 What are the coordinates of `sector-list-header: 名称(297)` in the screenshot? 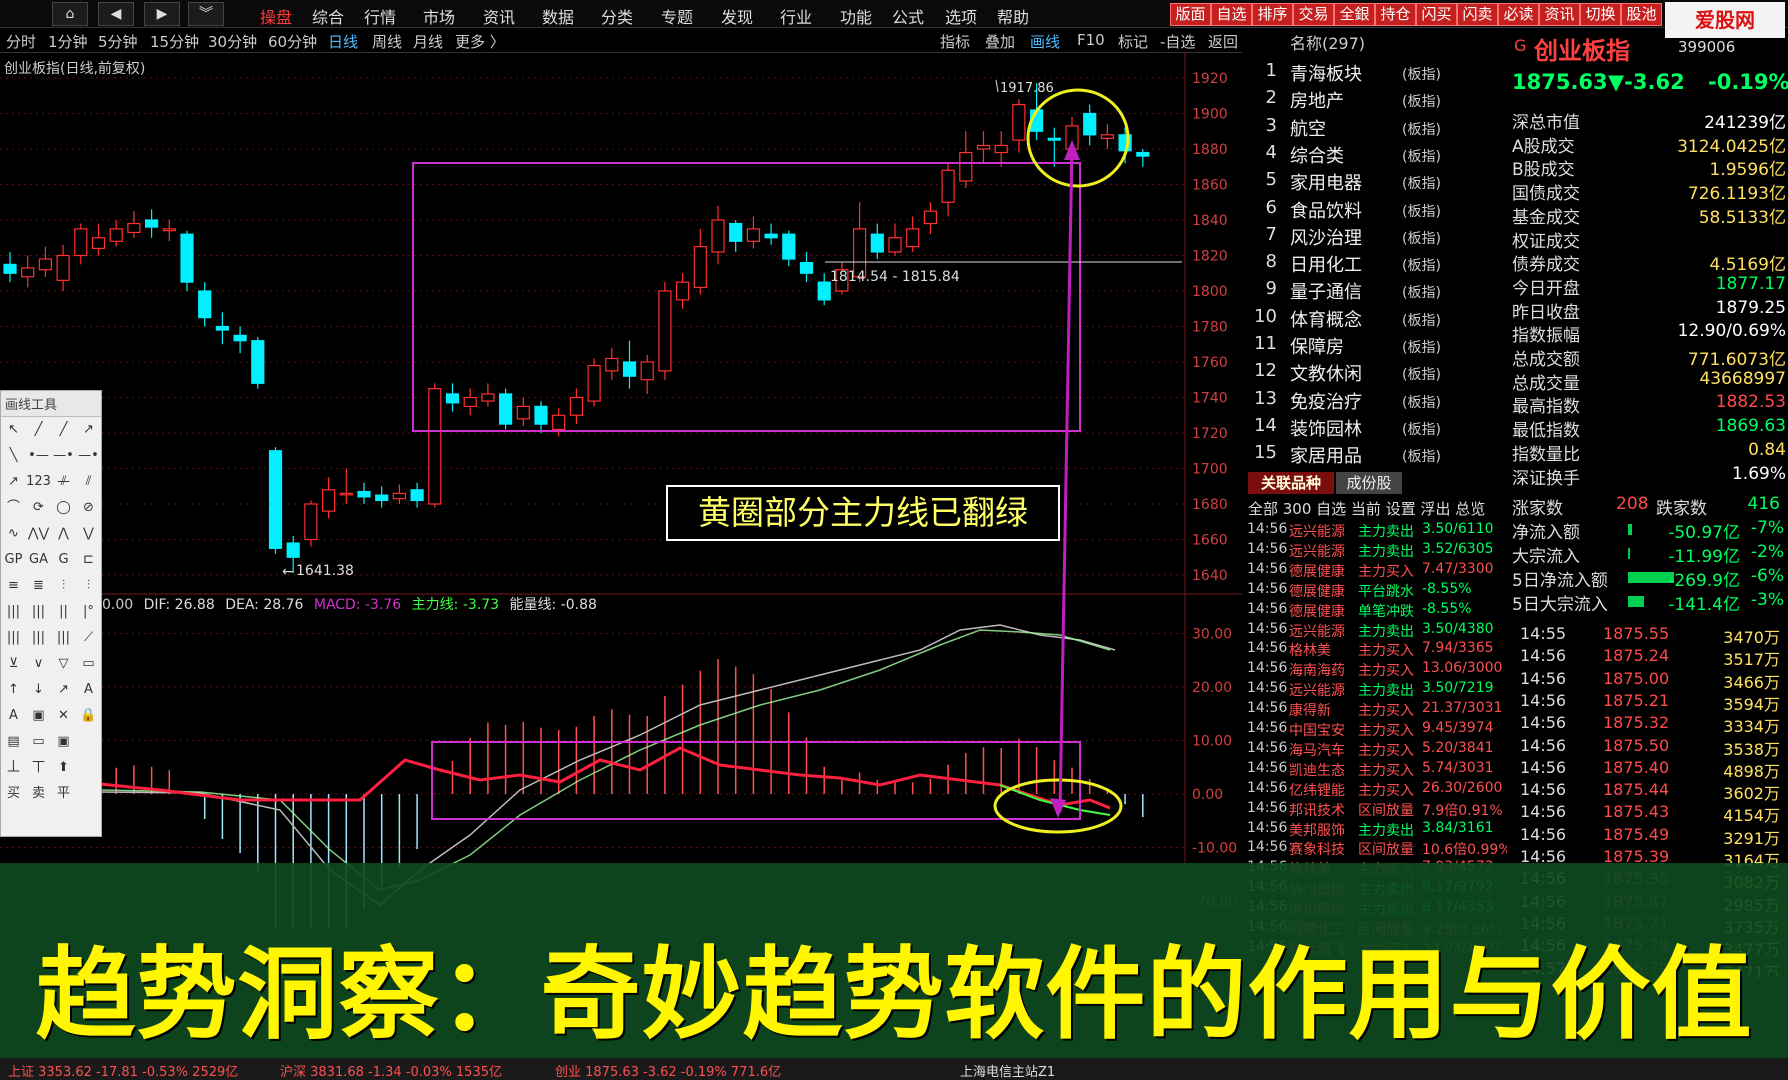 It's located at (1327, 42).